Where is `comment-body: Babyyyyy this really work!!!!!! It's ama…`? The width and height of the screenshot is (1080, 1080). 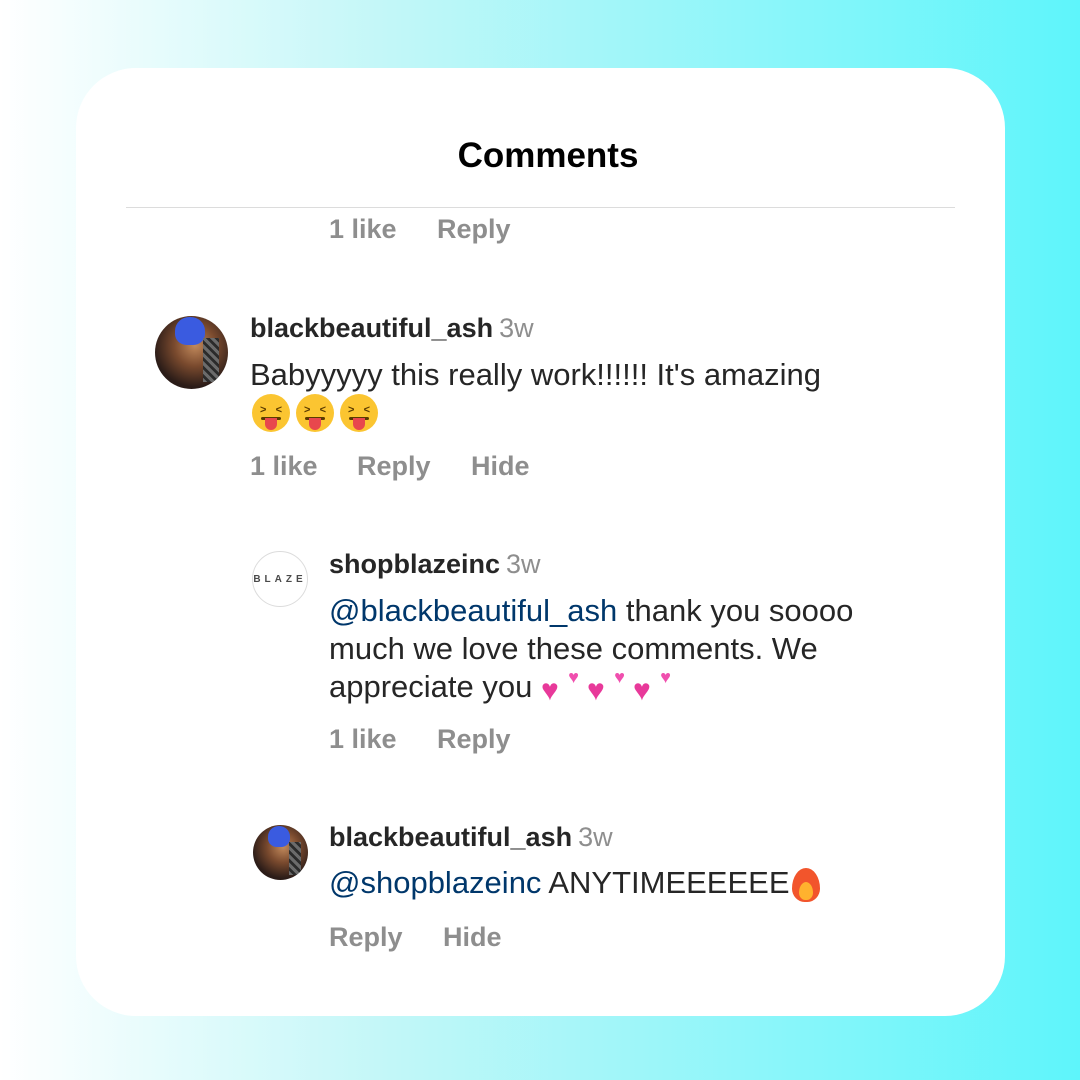
comment-body: Babyyyyy this really work!!!!!! It's ama… is located at coordinates (535, 374).